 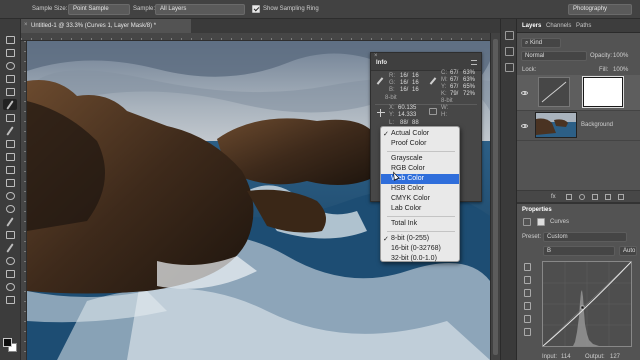 What do you see at coordinates (392, 115) in the screenshot?
I see `y-coord-label: Y:` at bounding box center [392, 115].